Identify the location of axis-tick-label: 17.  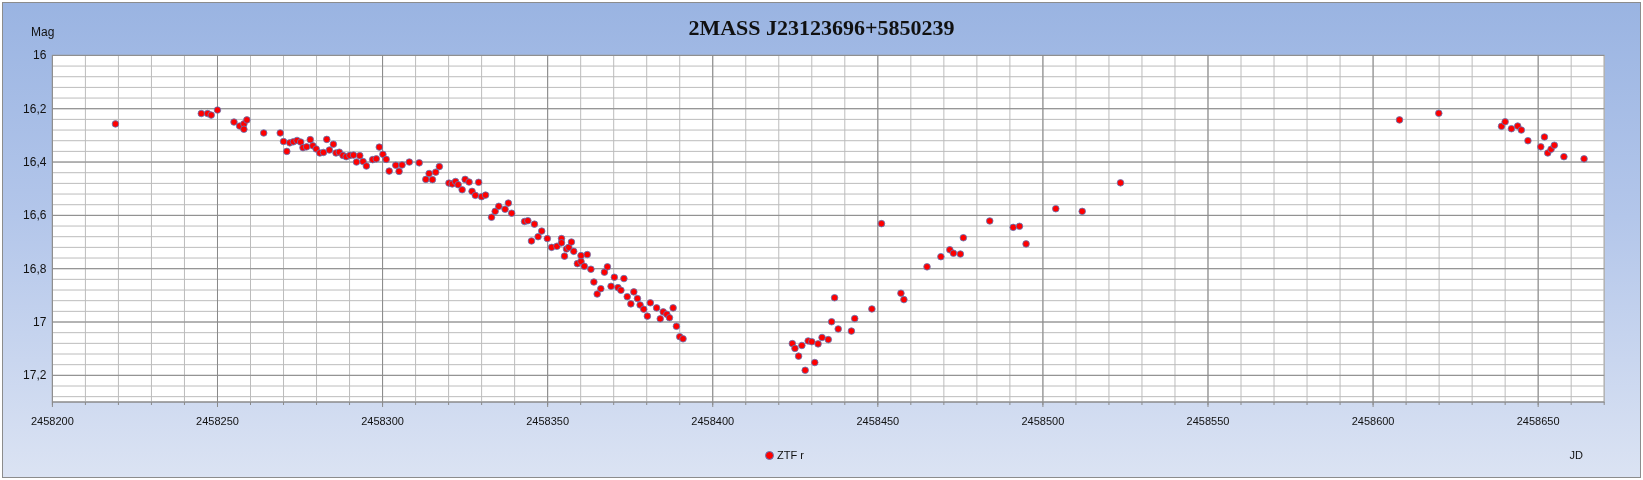
(40, 322).